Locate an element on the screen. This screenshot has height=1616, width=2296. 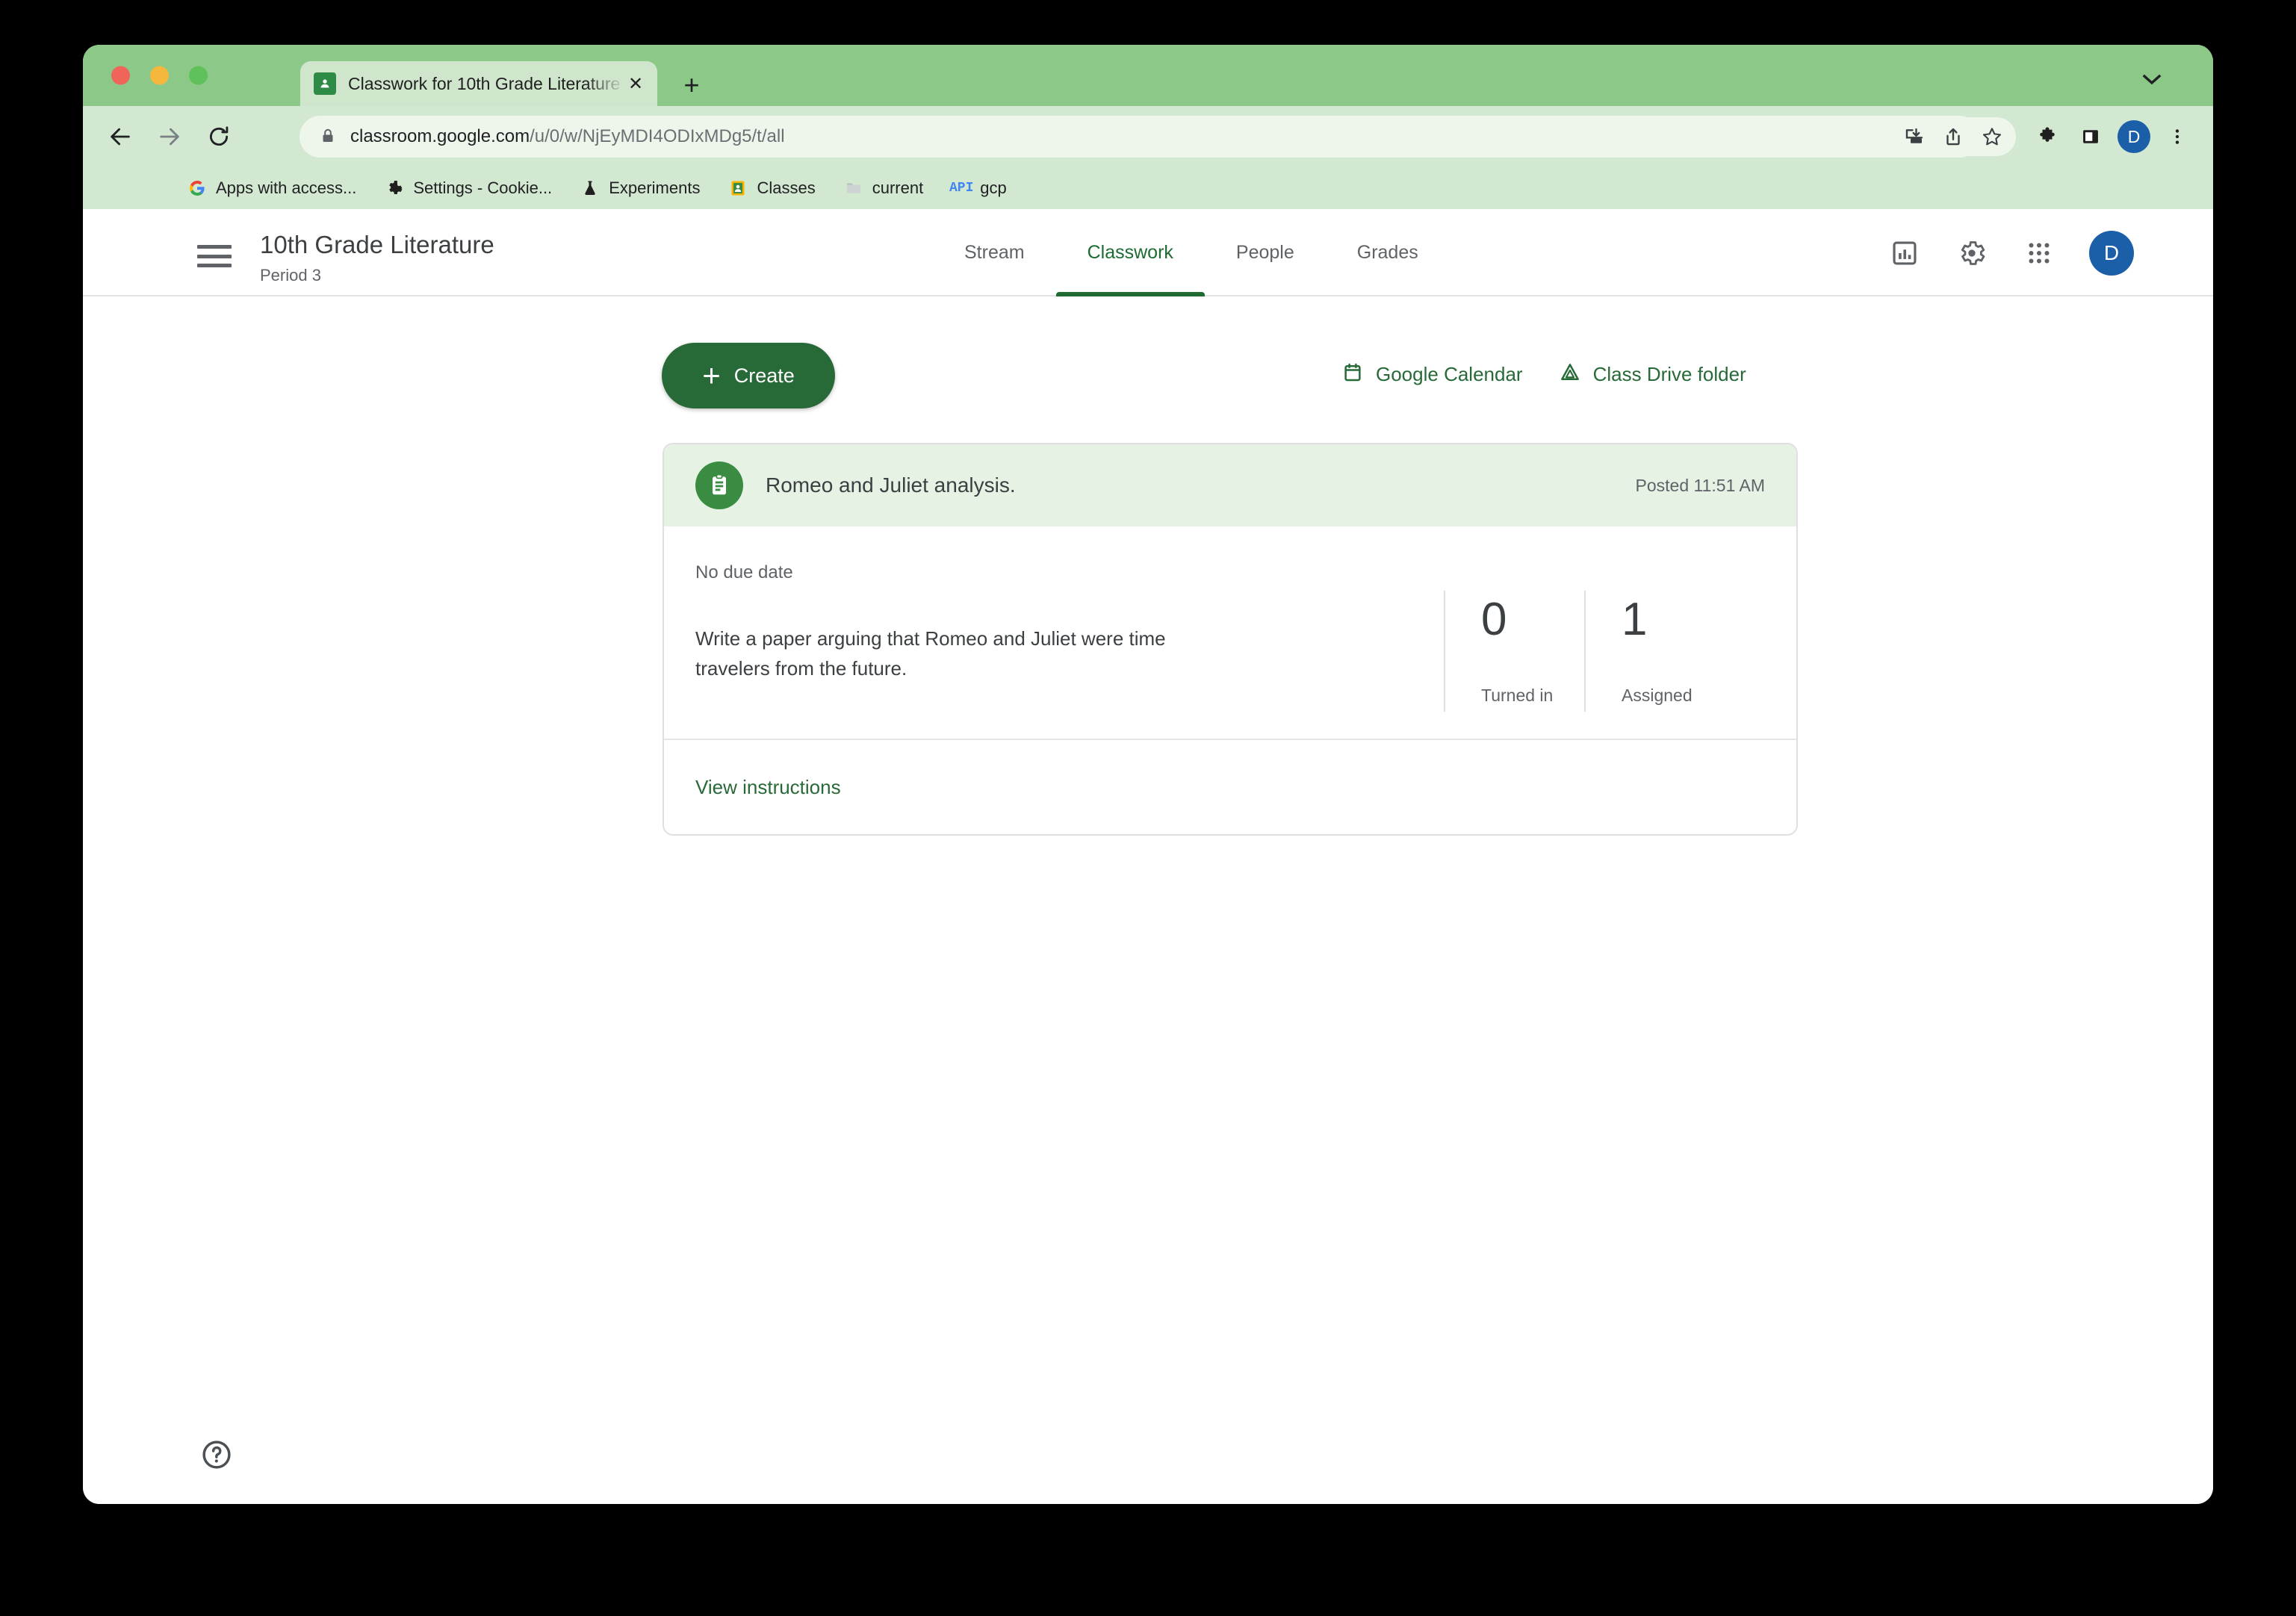
chrome-profile-avatar: D is located at coordinates (2134, 137).